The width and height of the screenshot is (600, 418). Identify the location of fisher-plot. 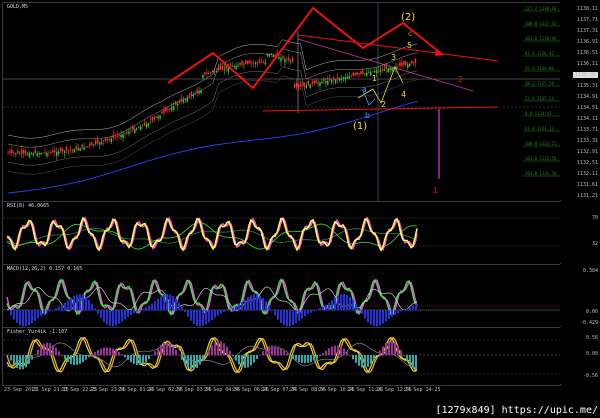
(281, 355).